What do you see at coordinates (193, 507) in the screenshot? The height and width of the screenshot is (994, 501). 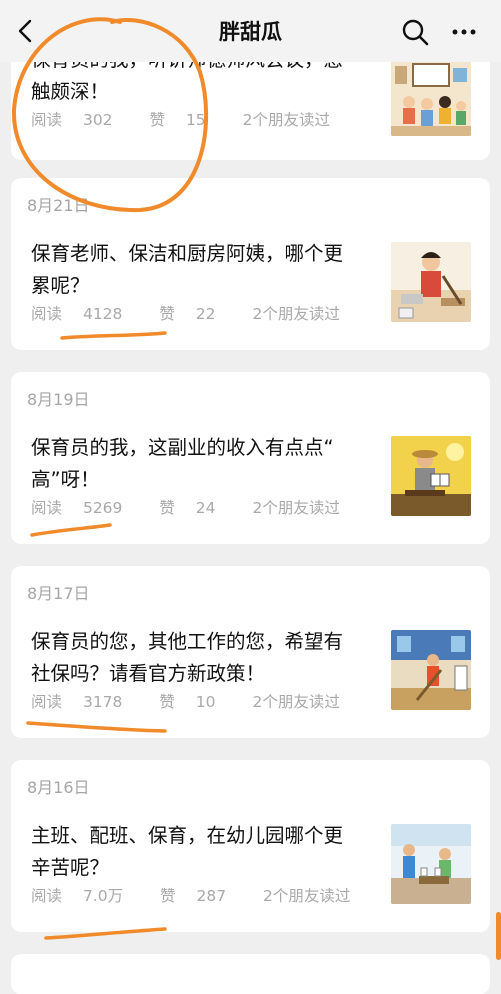 I see `article-stats: 阅读 5269 赞 24 2个朋友读过` at bounding box center [193, 507].